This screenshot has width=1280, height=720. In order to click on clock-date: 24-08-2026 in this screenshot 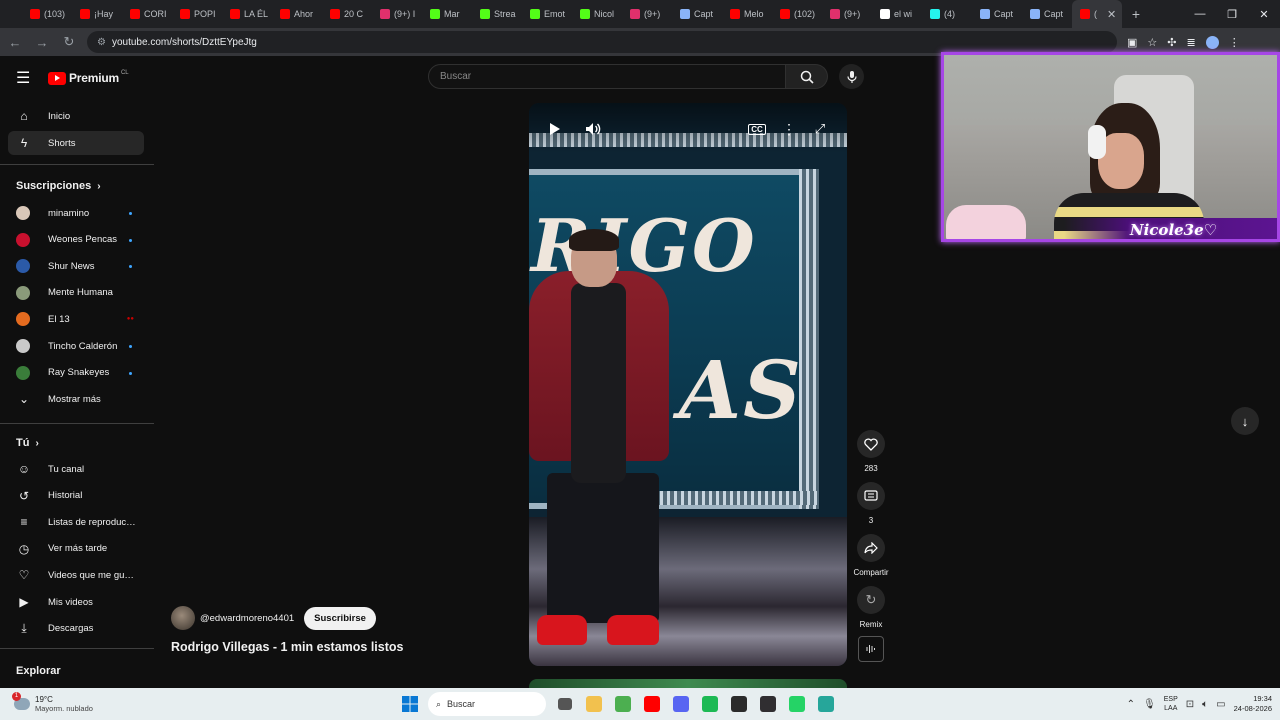, I will do `click(1252, 708)`.